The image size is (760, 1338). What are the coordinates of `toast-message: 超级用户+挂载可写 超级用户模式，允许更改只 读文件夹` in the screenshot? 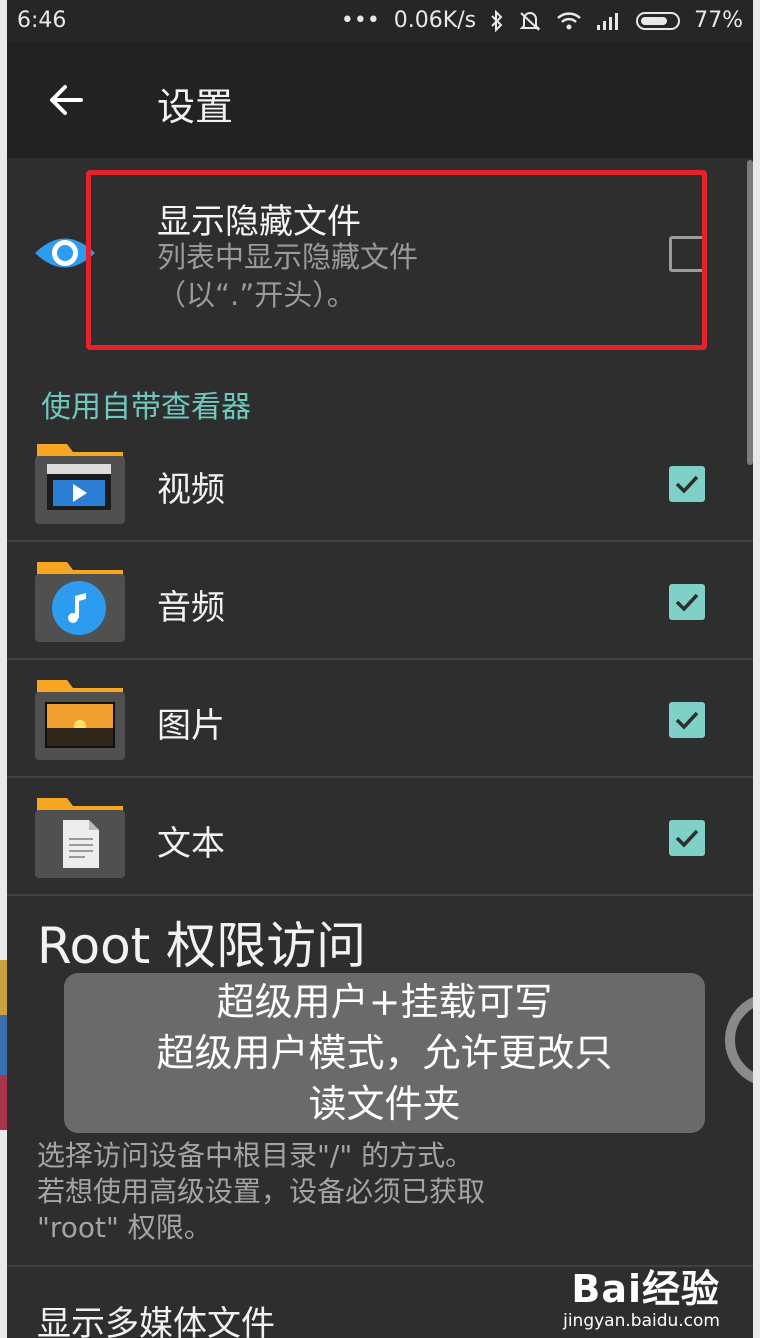 It's located at (384, 1053).